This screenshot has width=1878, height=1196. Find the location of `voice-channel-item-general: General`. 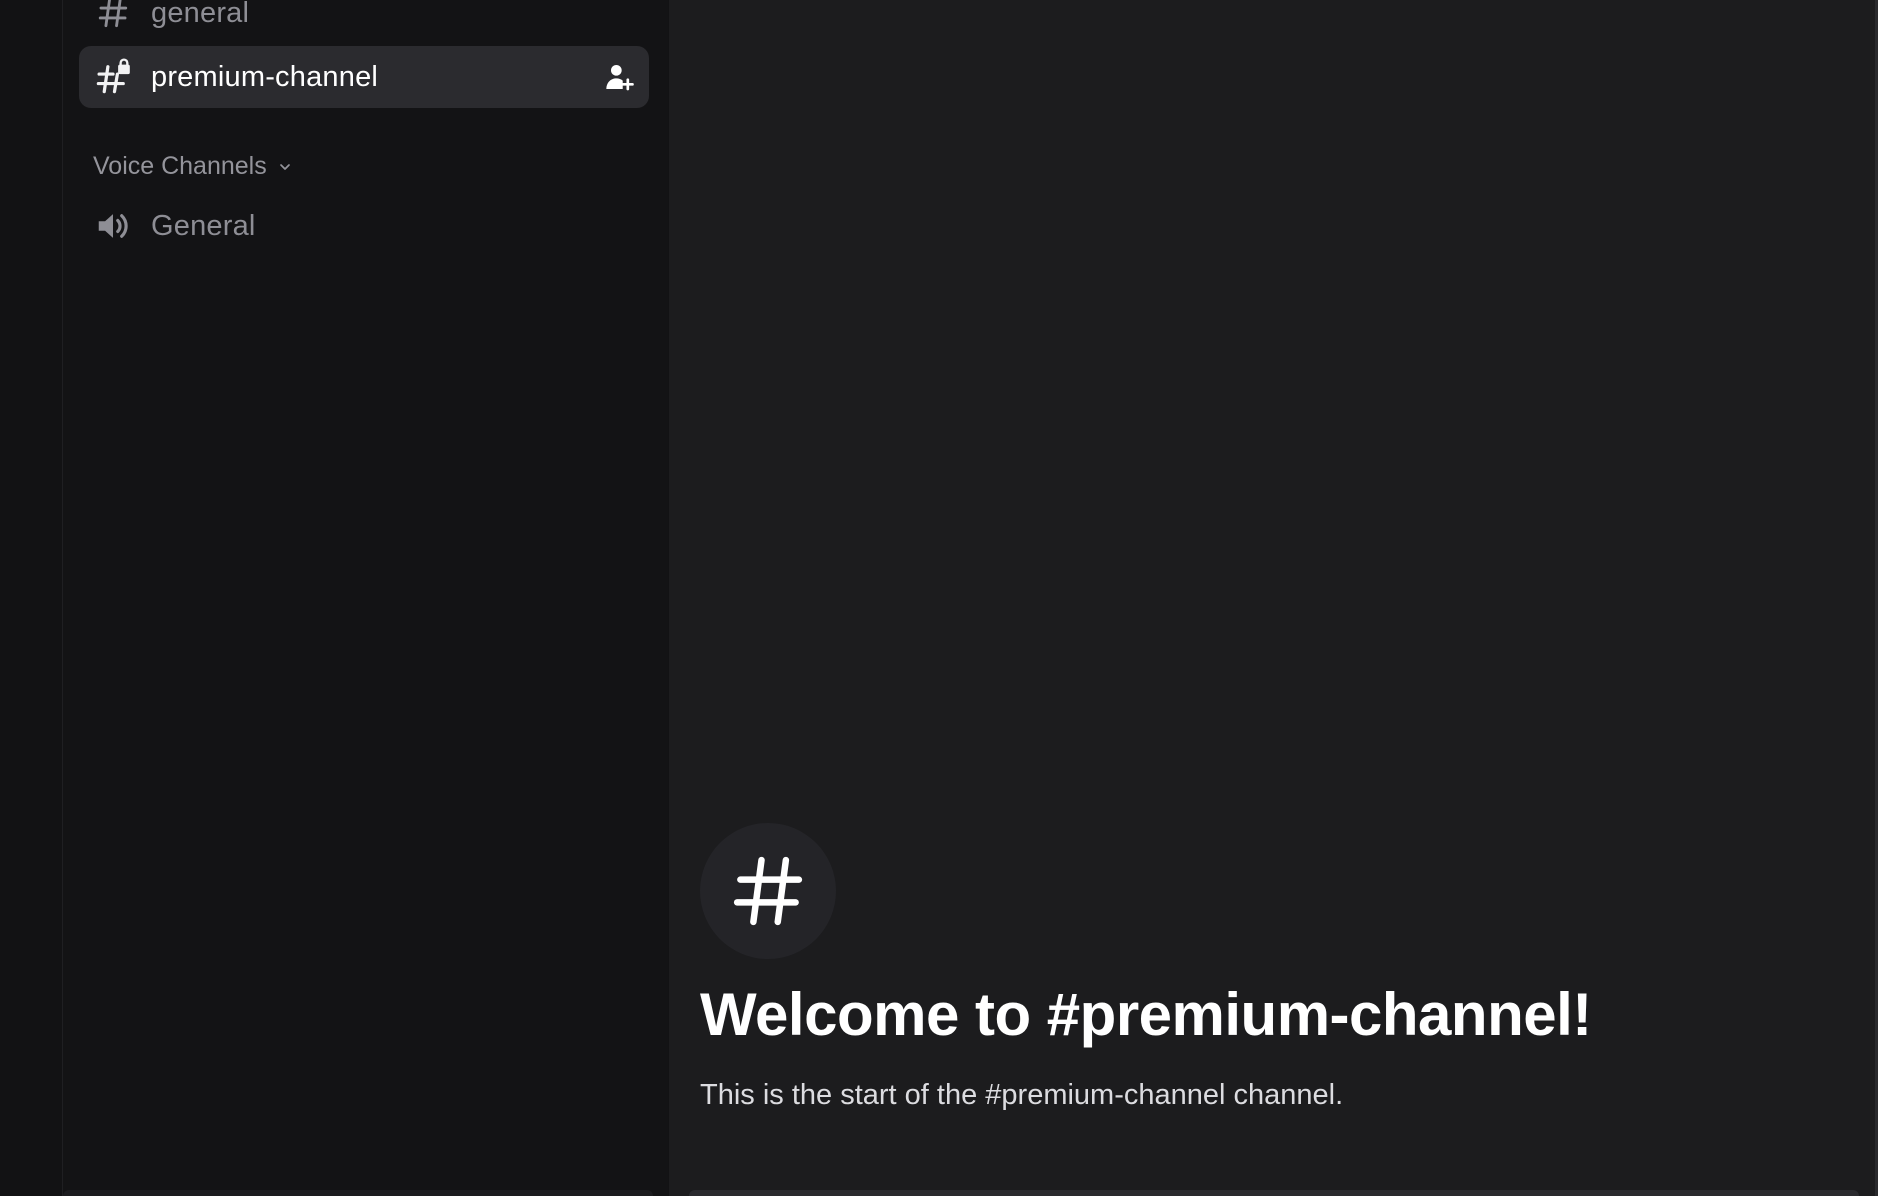

voice-channel-item-general: General is located at coordinates (364, 226).